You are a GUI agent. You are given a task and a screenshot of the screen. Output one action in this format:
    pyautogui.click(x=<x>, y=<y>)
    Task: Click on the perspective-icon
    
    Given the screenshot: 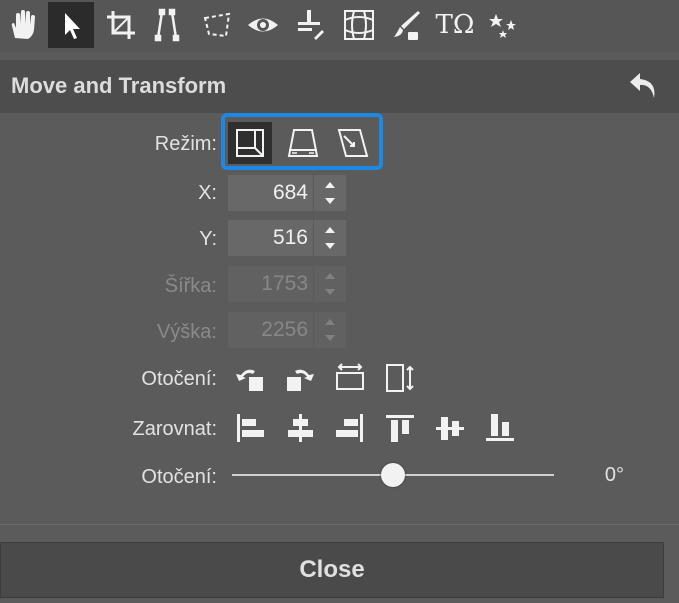 What is the action you would take?
    pyautogui.click(x=217, y=25)
    